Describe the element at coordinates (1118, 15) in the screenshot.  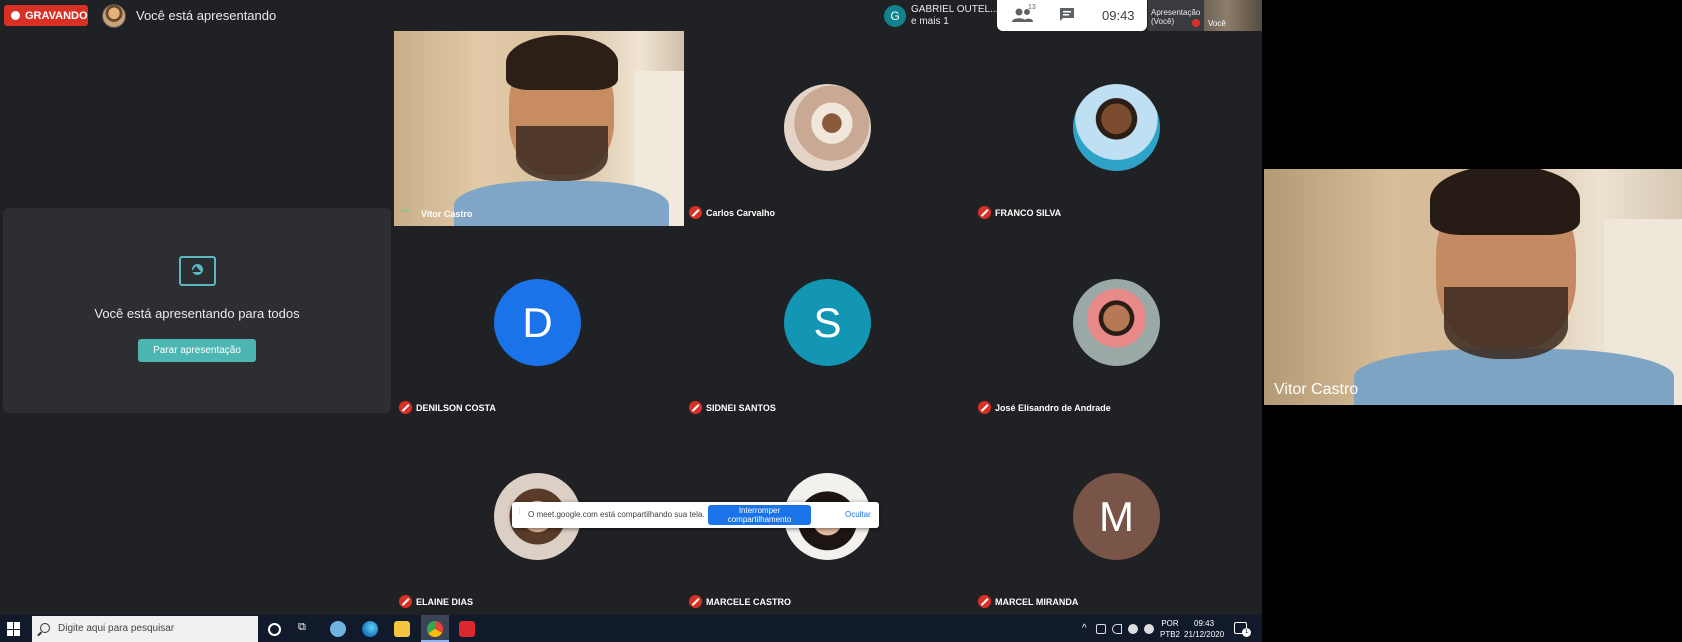
I see `meeting-clock: 09:43` at that location.